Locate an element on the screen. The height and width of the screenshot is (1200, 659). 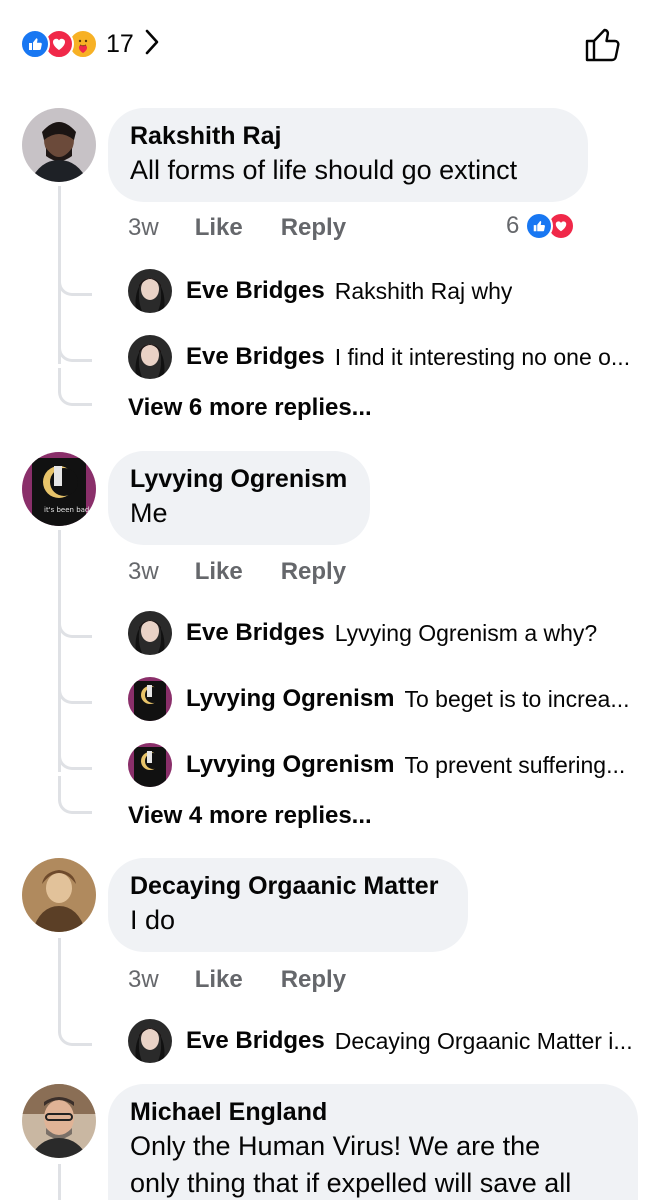
svg-text: it's been bad is located at coordinates (66, 510).